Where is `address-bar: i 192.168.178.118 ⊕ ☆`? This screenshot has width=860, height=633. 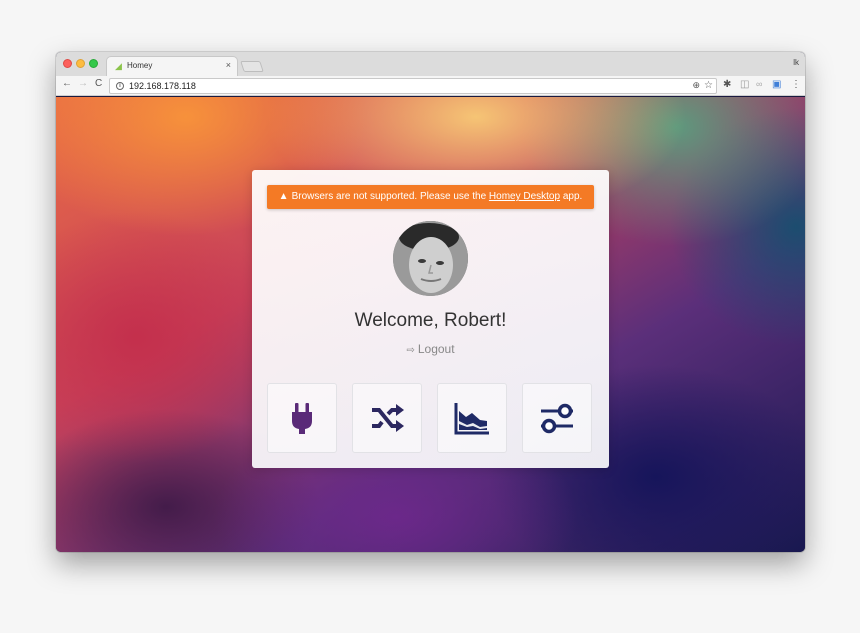 address-bar: i 192.168.178.118 ⊕ ☆ is located at coordinates (413, 86).